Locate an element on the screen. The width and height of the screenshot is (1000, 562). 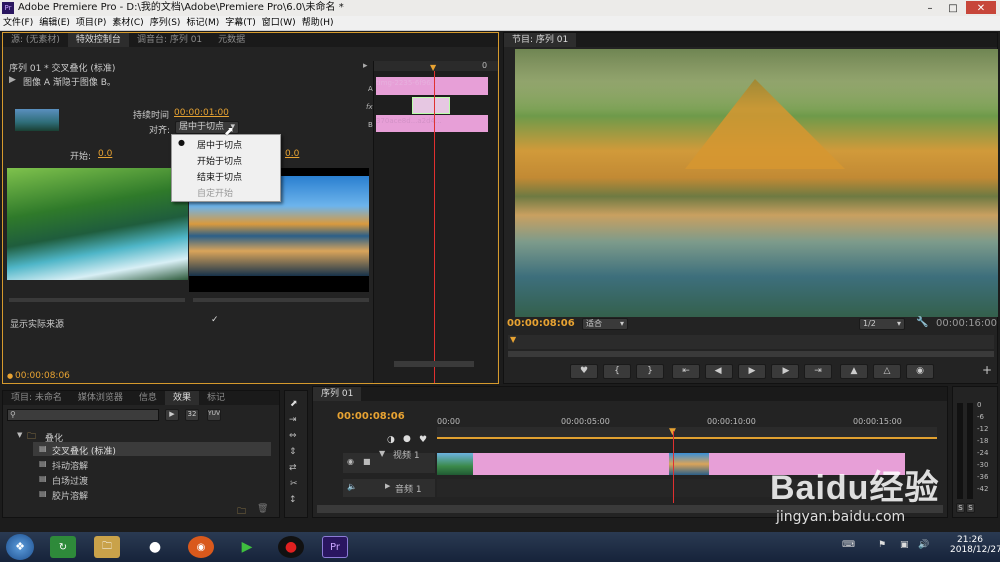
mini-transition-block is located at coordinates (431, 105).